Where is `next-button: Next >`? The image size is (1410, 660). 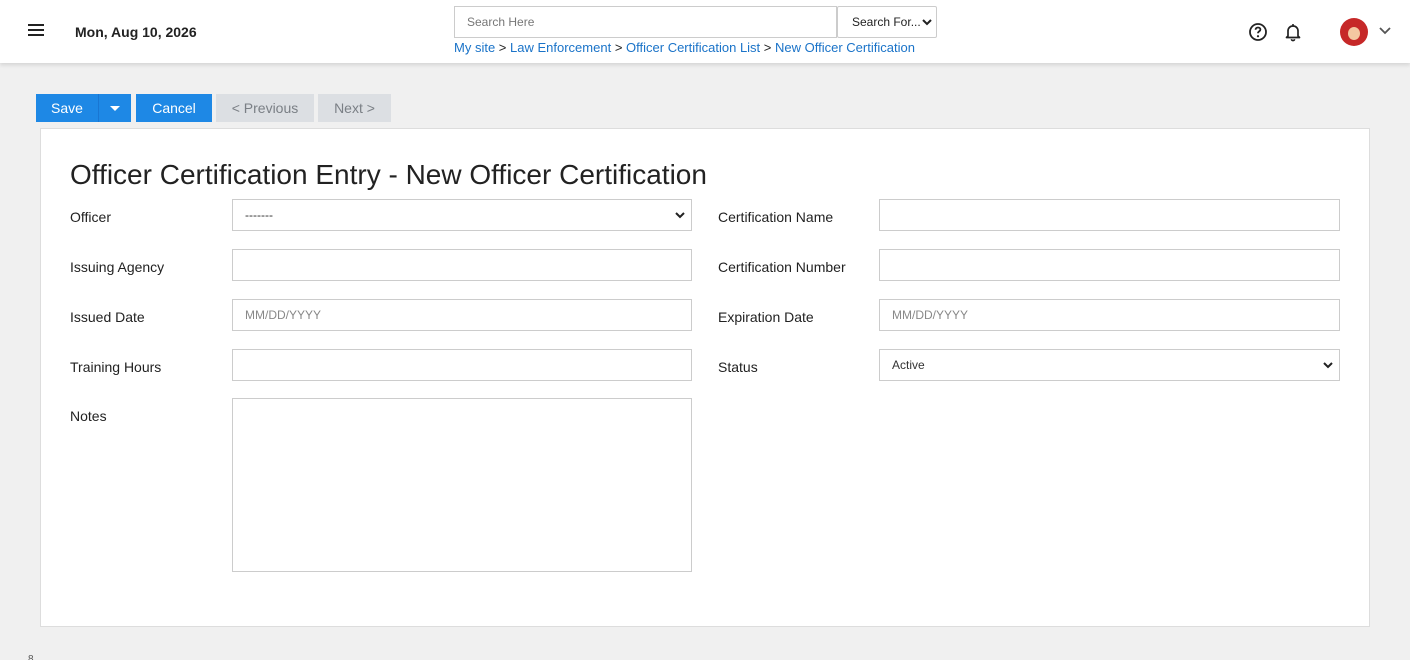
next-button: Next > is located at coordinates (354, 108).